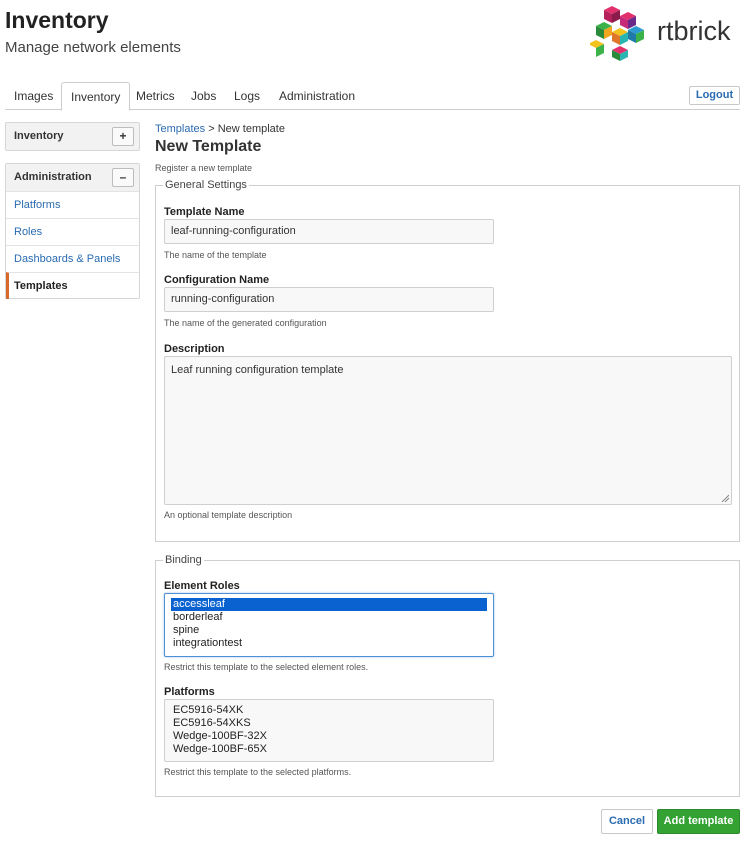 Image resolution: width=750 pixels, height=848 pixels. I want to click on expand-button: +, so click(123, 136).